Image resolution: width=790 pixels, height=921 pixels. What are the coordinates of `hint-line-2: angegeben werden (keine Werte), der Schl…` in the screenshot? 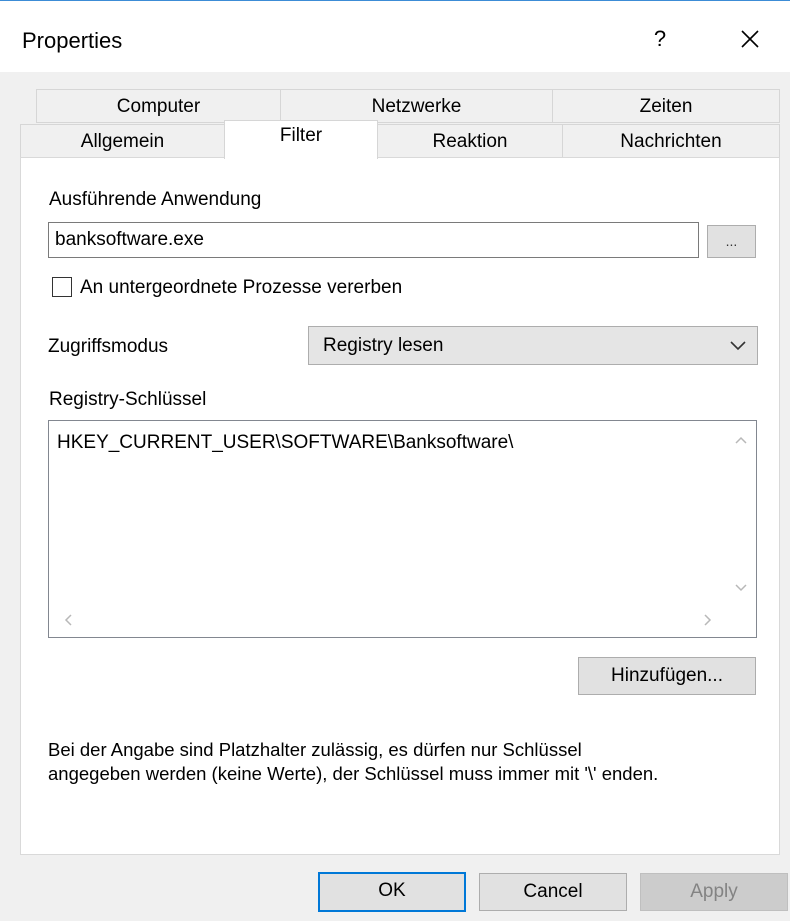 It's located at (353, 773).